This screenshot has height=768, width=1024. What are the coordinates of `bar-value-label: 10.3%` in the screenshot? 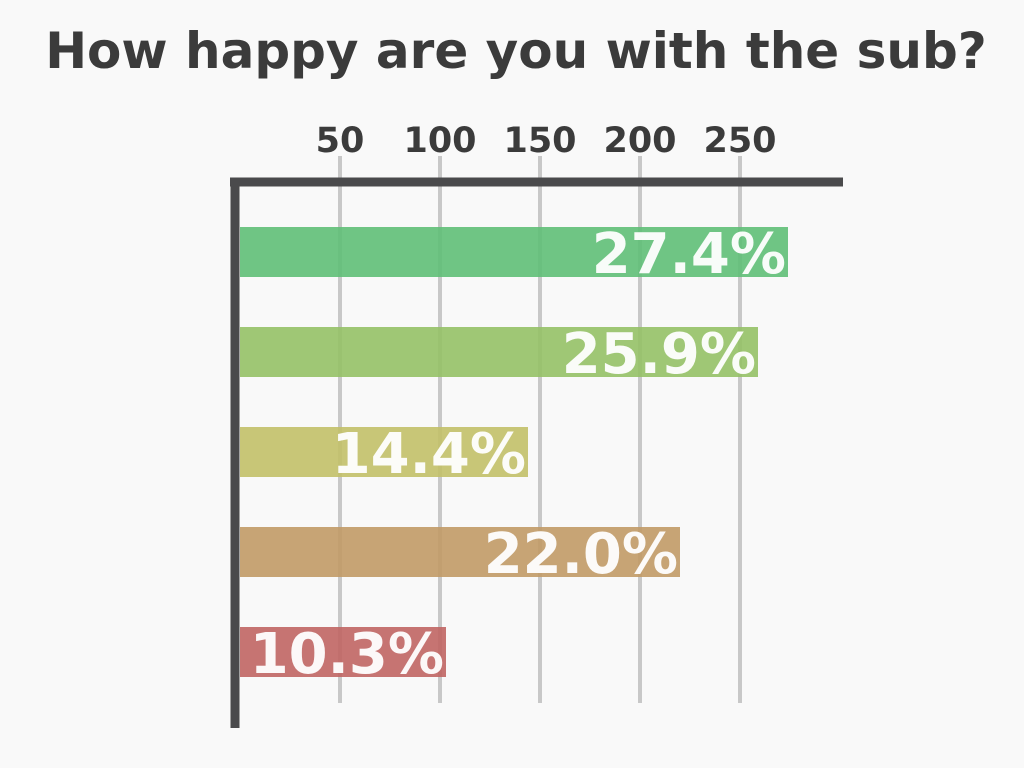 It's located at (347, 654).